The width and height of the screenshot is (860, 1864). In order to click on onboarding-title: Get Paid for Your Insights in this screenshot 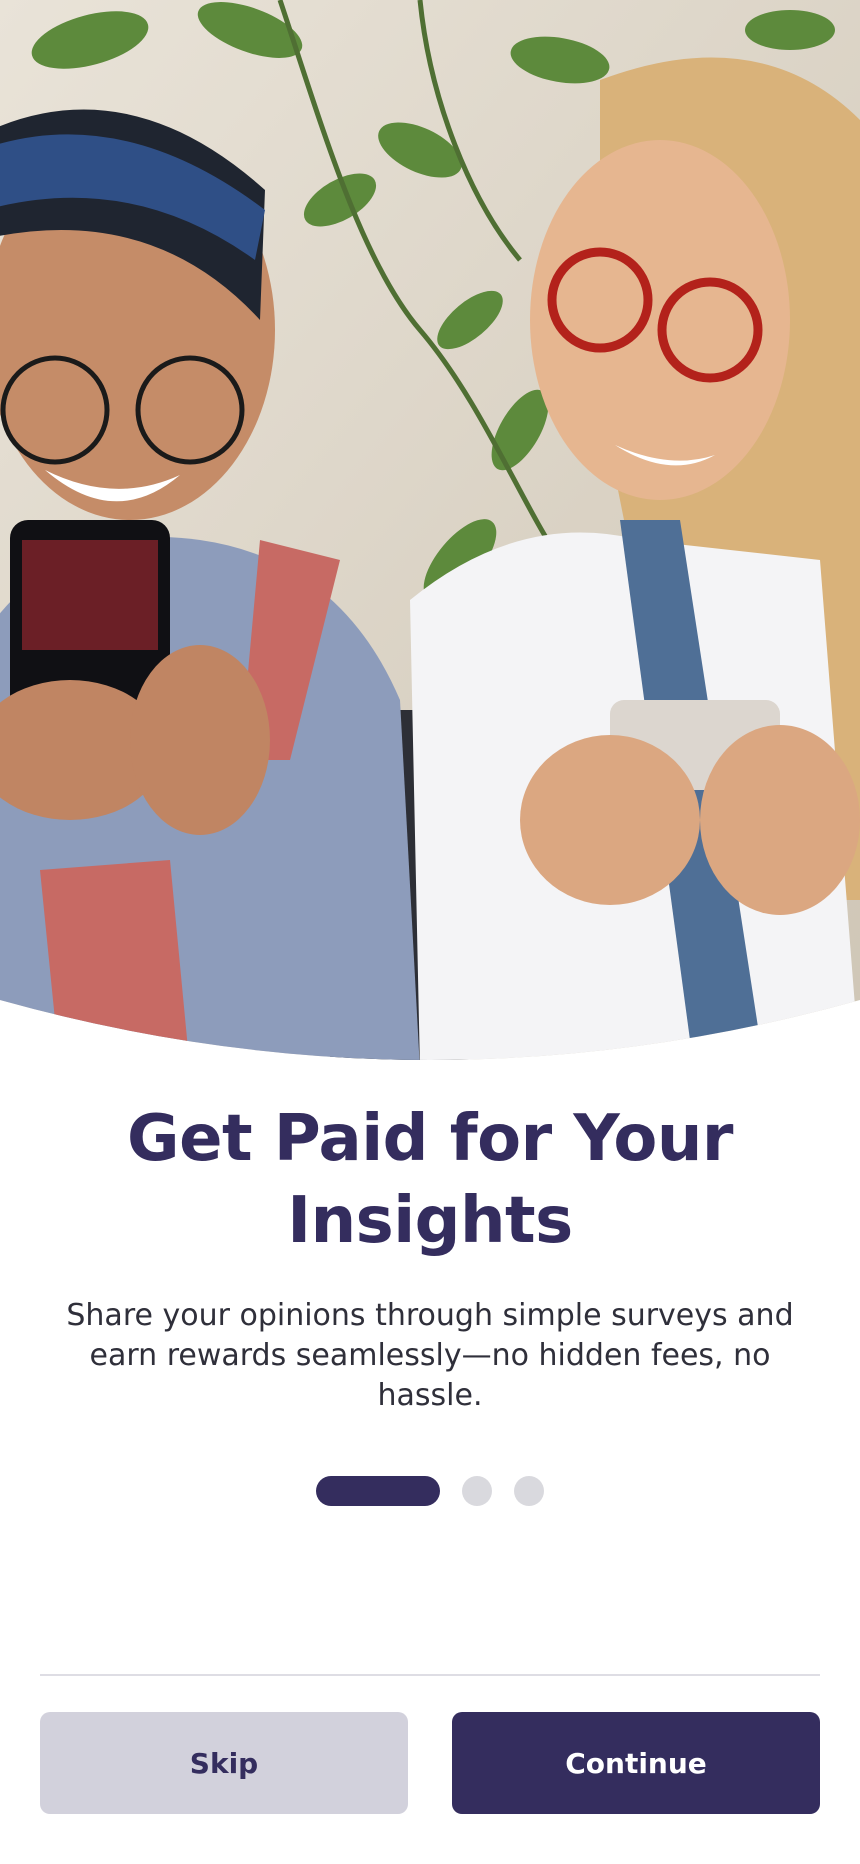, I will do `click(430, 1180)`.